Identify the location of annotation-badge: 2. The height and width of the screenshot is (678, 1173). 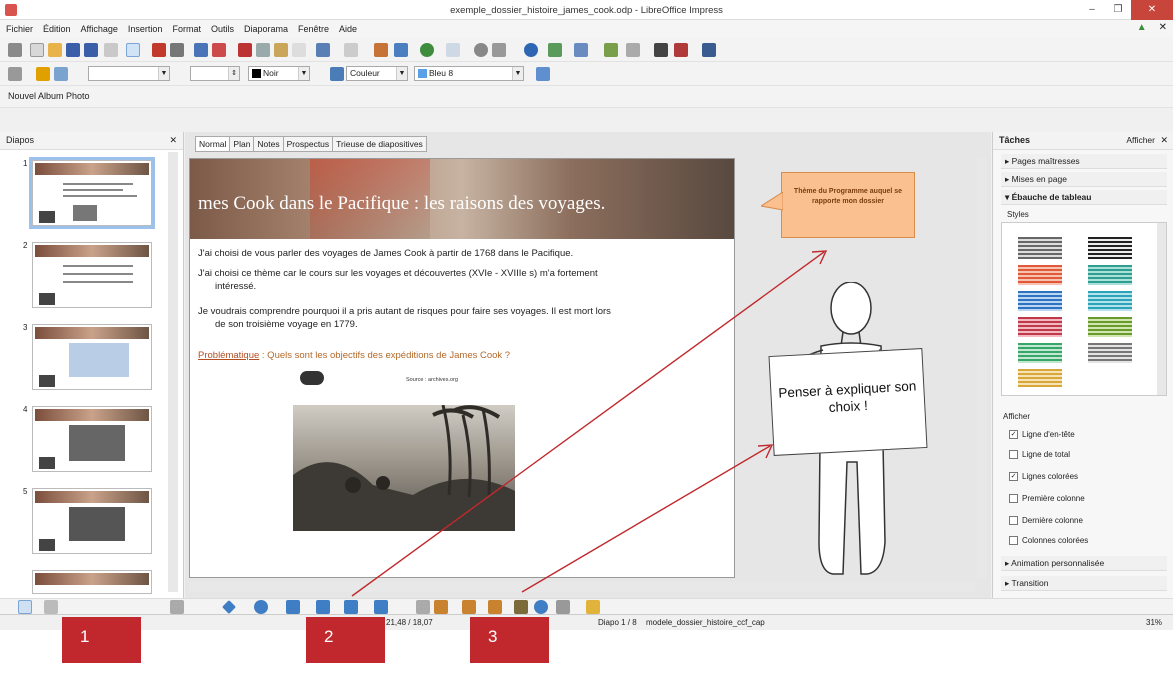
(345, 640).